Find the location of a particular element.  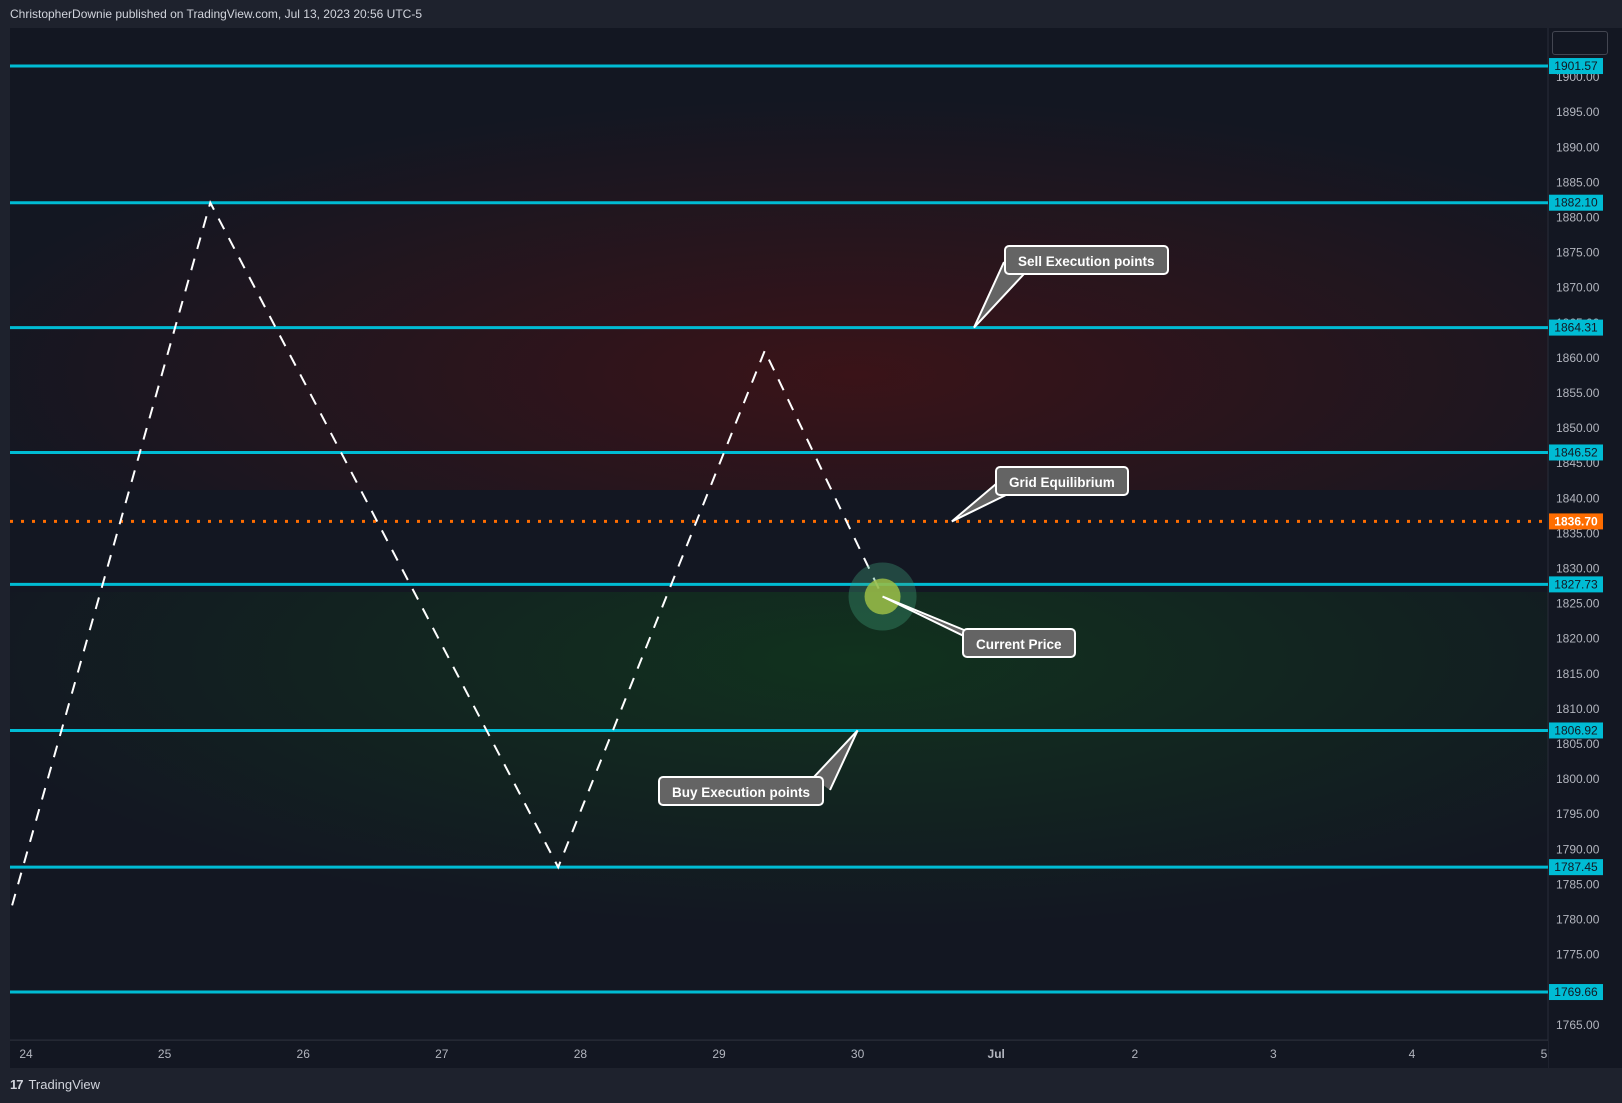

grid-equilibrium-callout: Grid Equilibrium is located at coordinates (1062, 481).